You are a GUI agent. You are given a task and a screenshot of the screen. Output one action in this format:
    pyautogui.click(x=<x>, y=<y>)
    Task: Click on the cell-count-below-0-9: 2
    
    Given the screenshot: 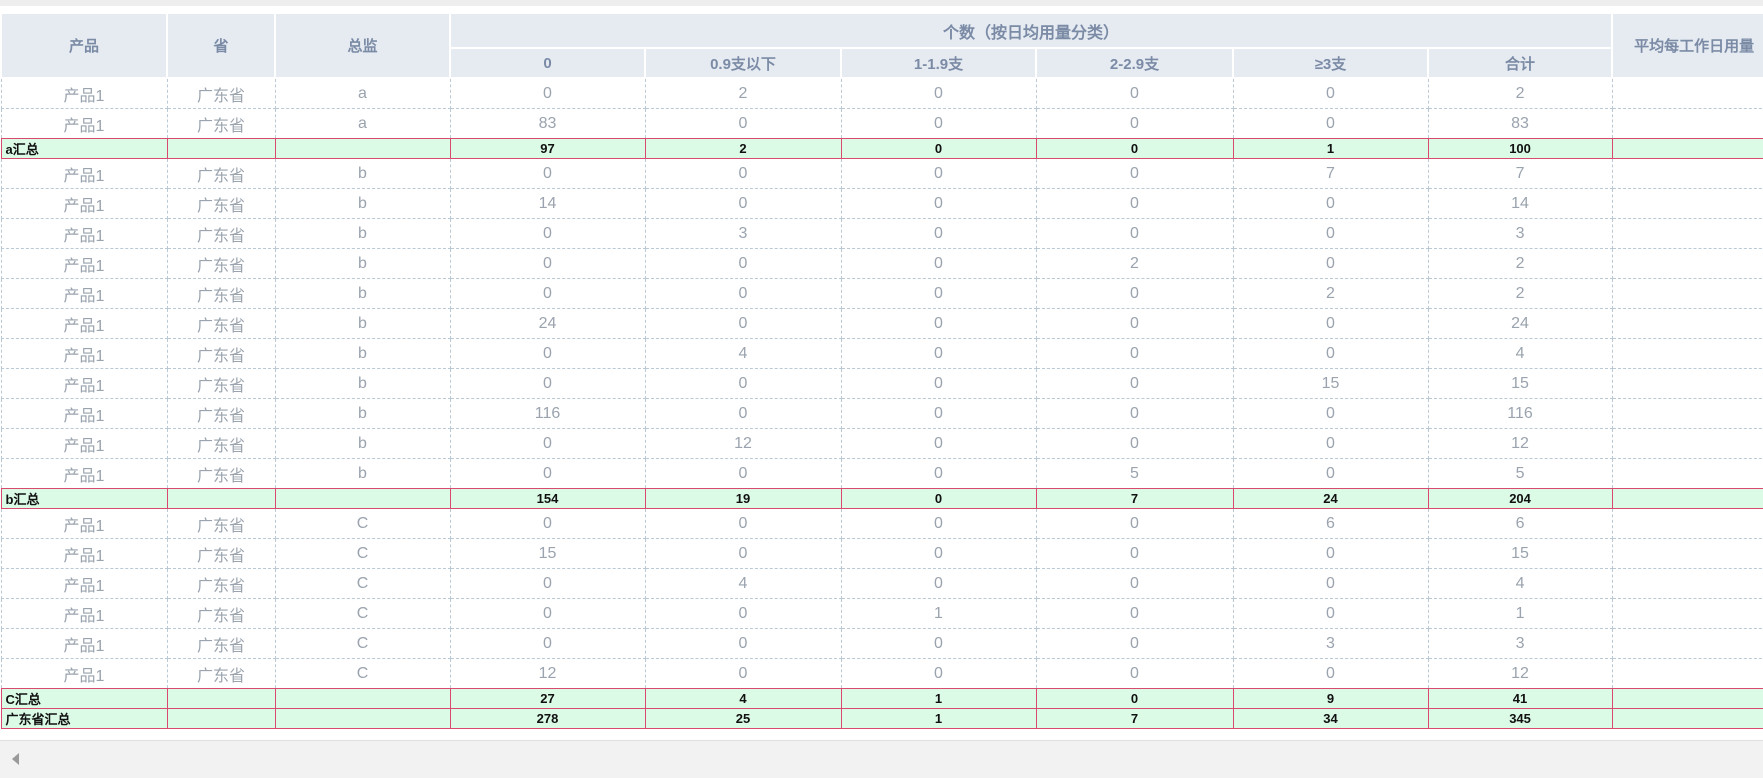 What is the action you would take?
    pyautogui.click(x=743, y=148)
    